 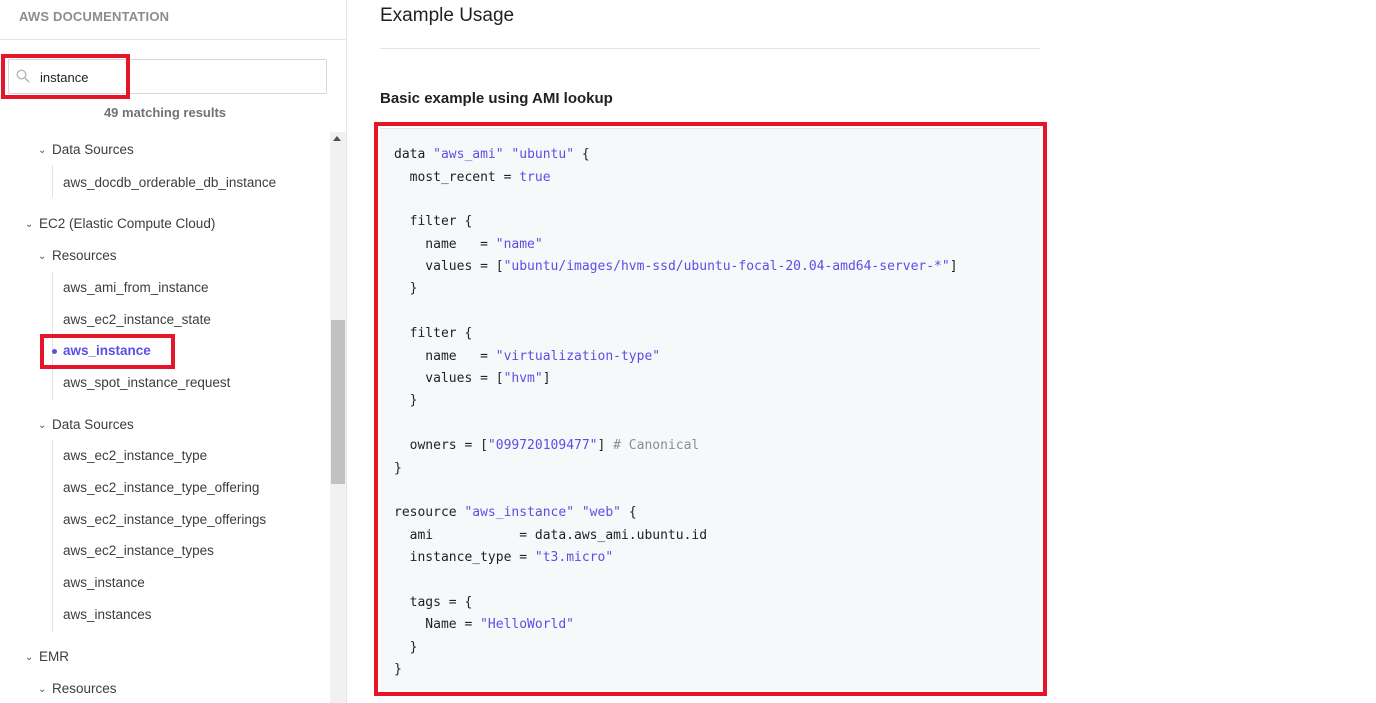 What do you see at coordinates (173, 20) in the screenshot?
I see `sidebar-header: AWS DOCUMENTATION` at bounding box center [173, 20].